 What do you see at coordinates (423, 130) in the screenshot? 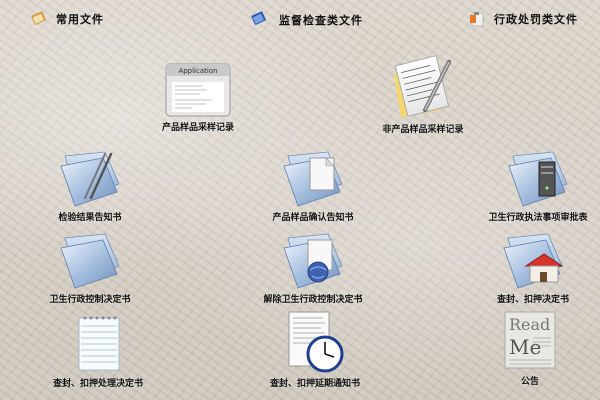
I see `doc-item-label: 非产品样品采样记录` at bounding box center [423, 130].